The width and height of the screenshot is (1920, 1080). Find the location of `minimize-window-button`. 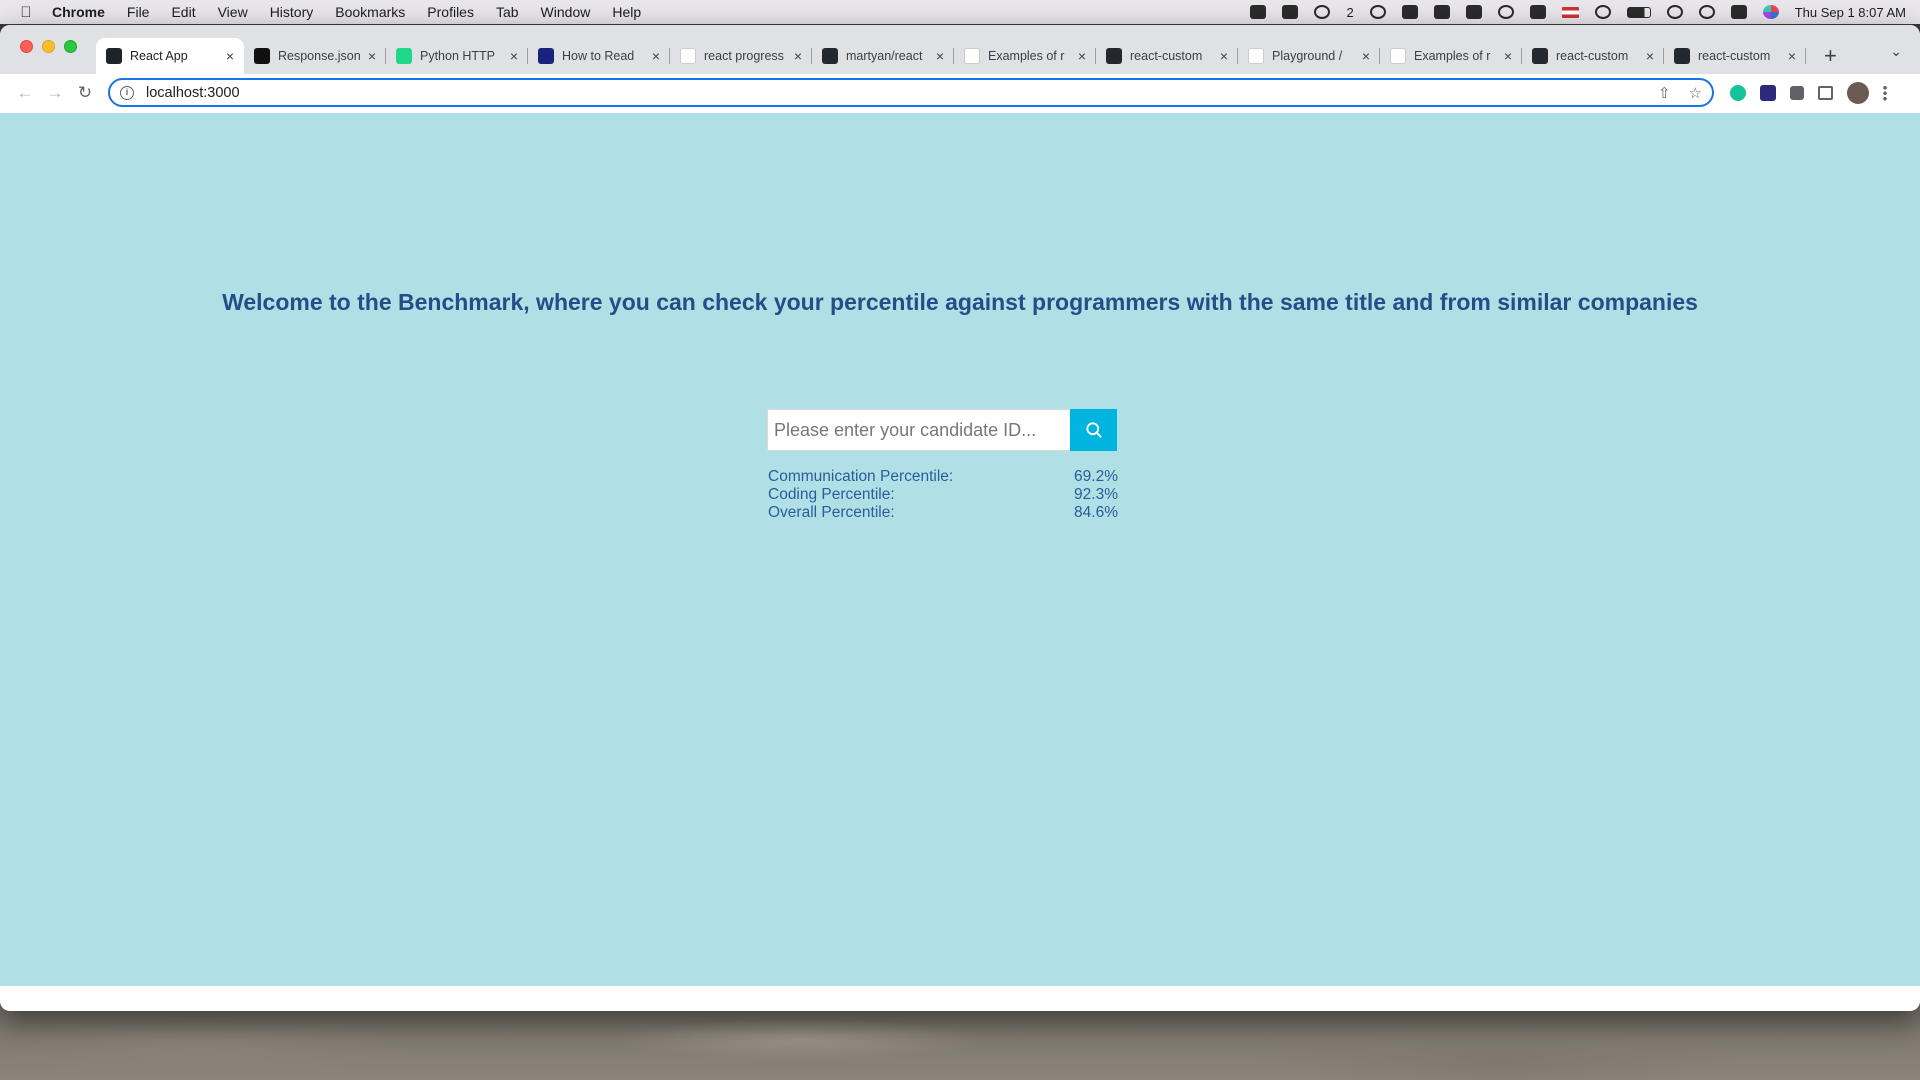

minimize-window-button is located at coordinates (48, 46).